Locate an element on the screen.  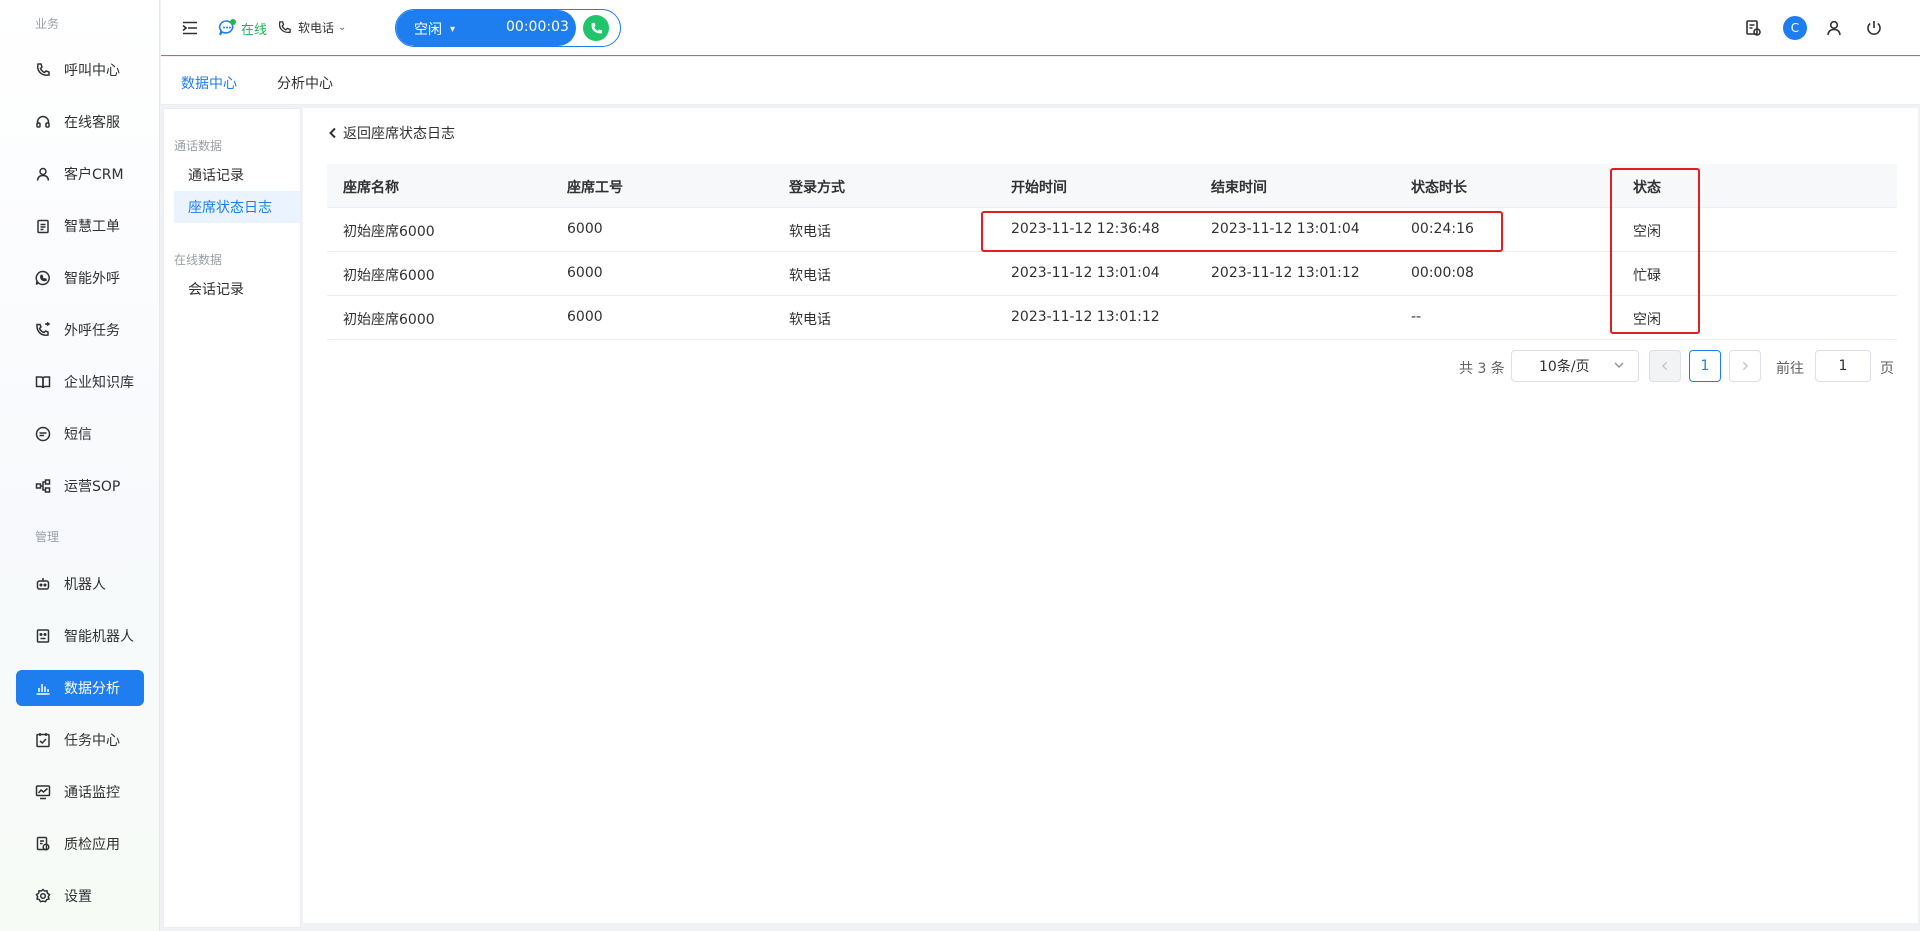
sidebar-item-outbound-tasks: 外呼任务 is located at coordinates (80, 330).